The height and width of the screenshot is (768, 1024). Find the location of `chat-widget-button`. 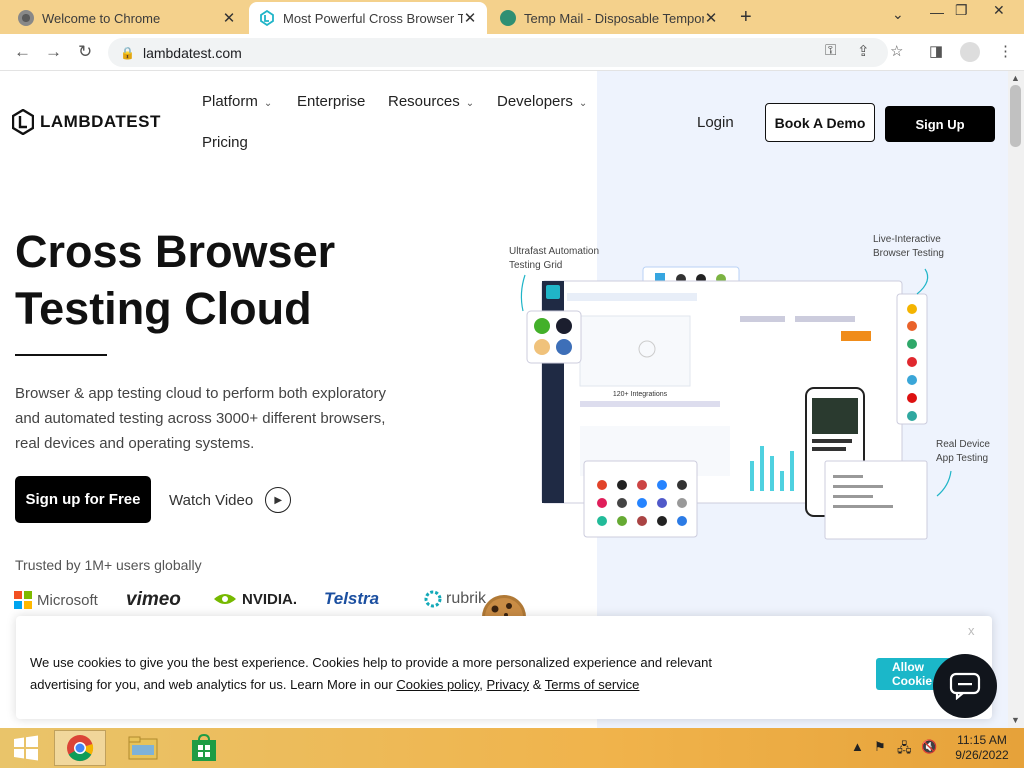

chat-widget-button is located at coordinates (965, 686).